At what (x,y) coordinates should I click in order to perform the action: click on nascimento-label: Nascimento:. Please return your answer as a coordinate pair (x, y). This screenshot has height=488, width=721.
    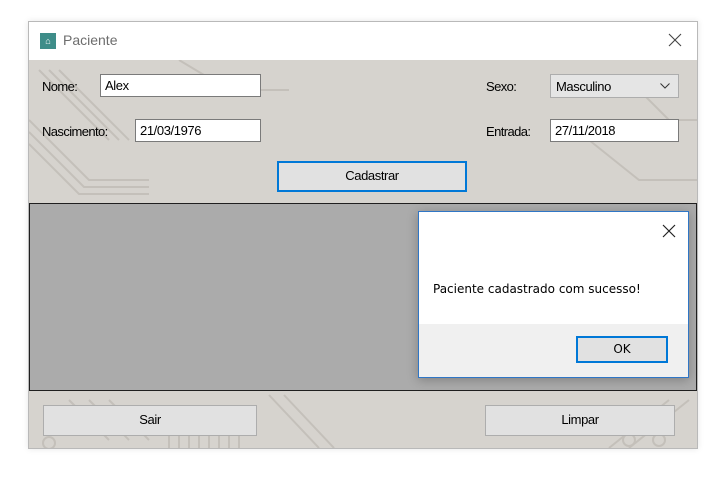
    Looking at the image, I should click on (75, 131).